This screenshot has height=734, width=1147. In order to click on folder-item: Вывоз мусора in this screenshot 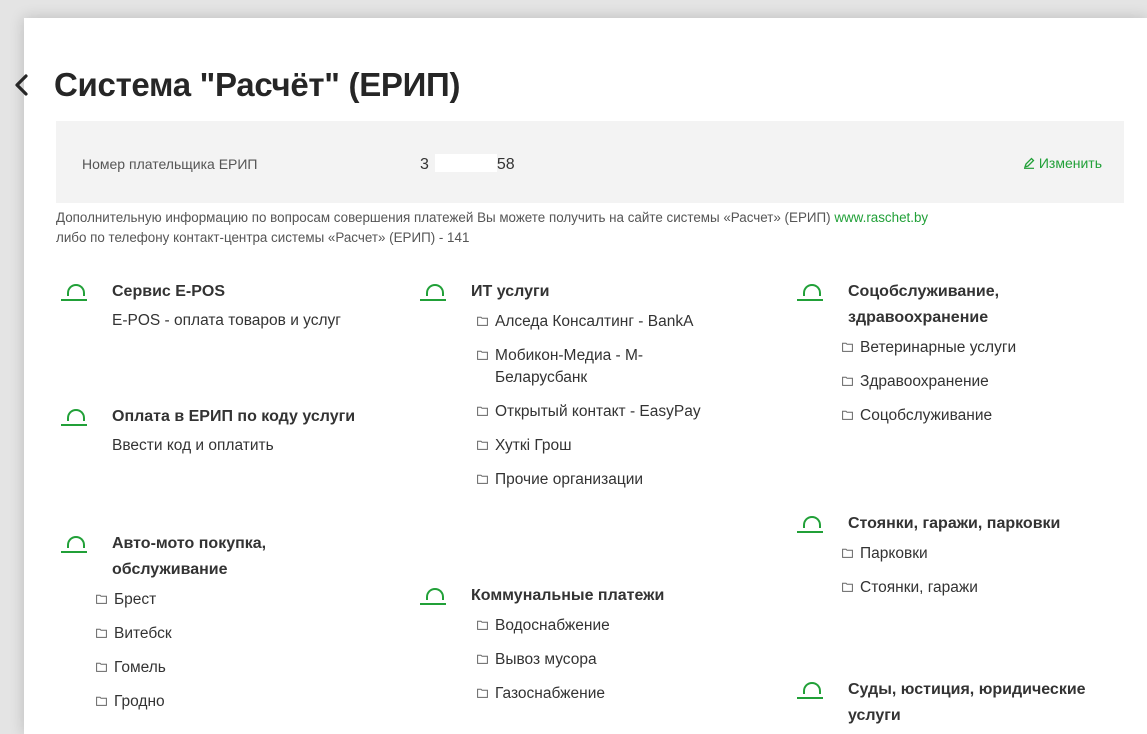, I will do `click(611, 660)`.